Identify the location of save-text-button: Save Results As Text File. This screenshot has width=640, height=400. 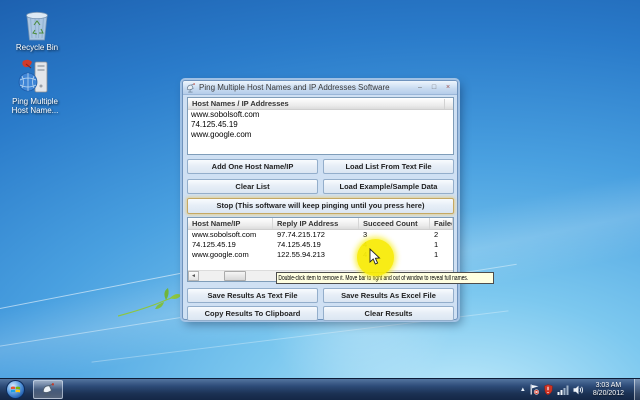
(252, 295).